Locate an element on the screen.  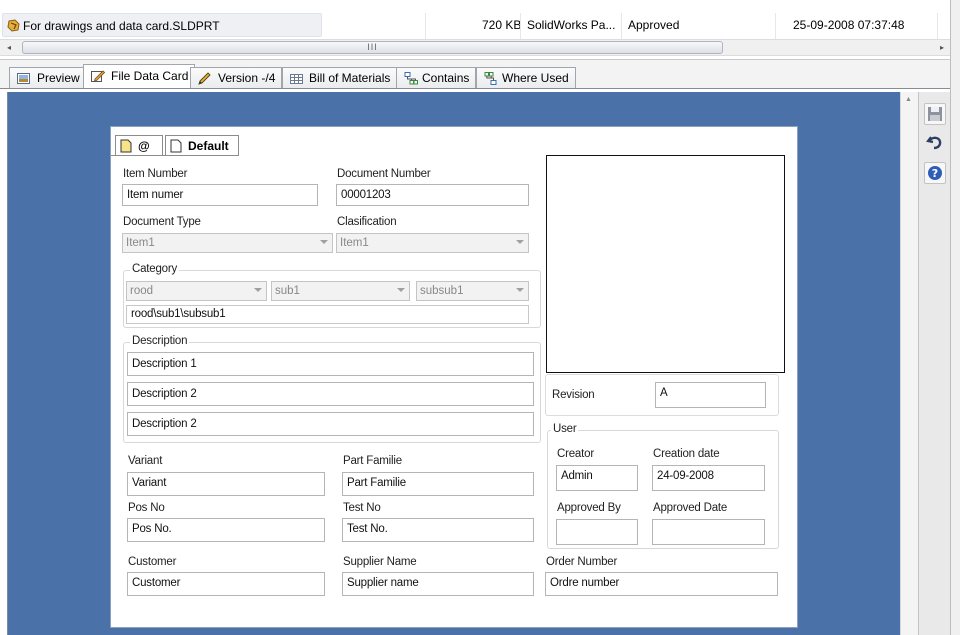
help-icon: ? is located at coordinates (935, 173).